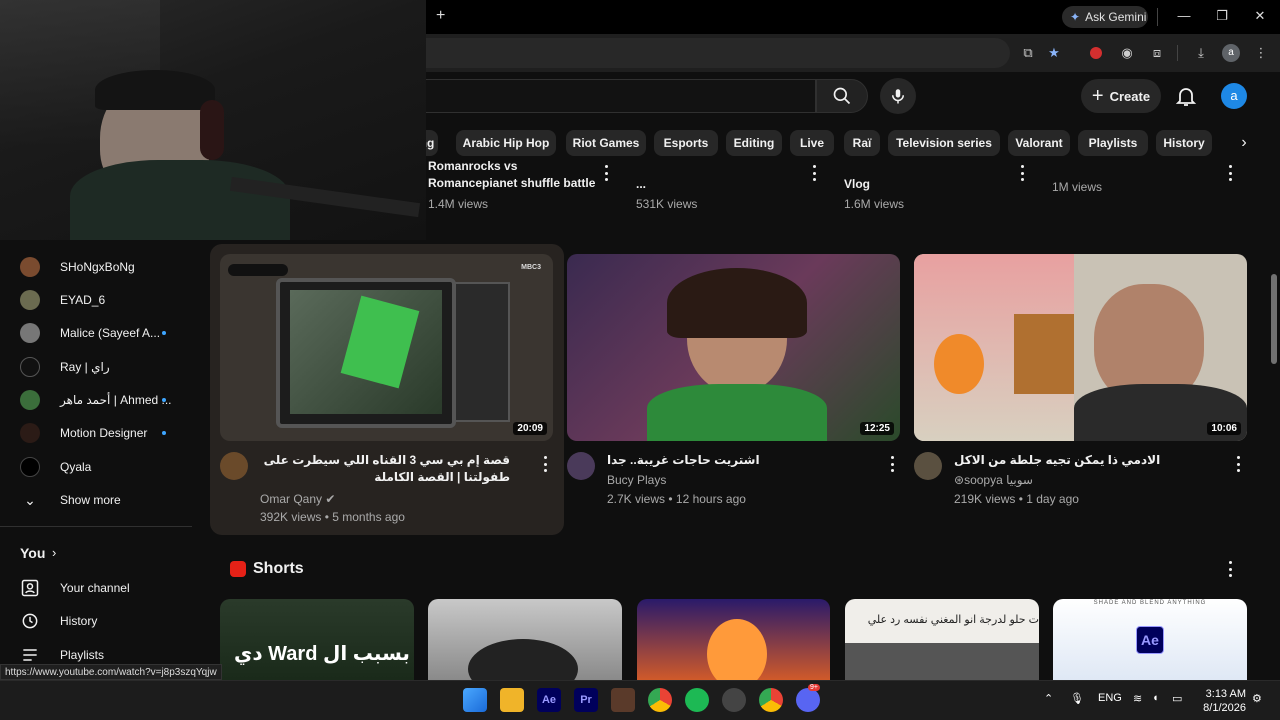 The height and width of the screenshot is (720, 1280). Describe the element at coordinates (96, 587) in the screenshot. I see `sidebar-item-your-channel: Your channel` at that location.